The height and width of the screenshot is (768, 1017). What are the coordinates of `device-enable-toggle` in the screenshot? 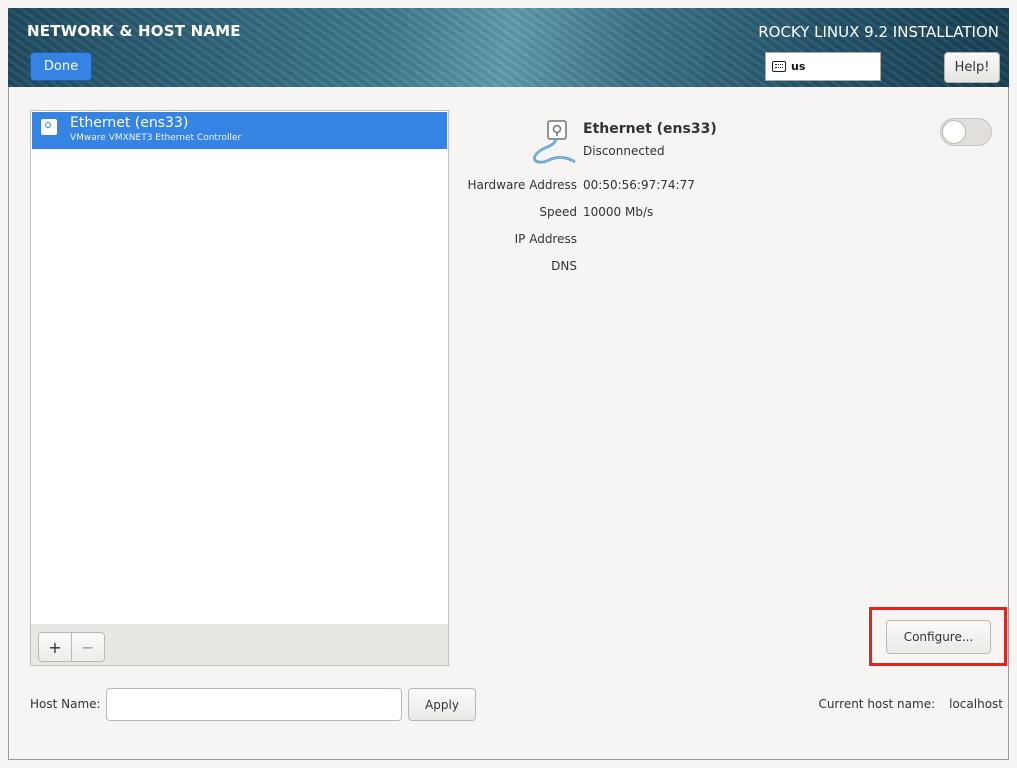 It's located at (966, 132).